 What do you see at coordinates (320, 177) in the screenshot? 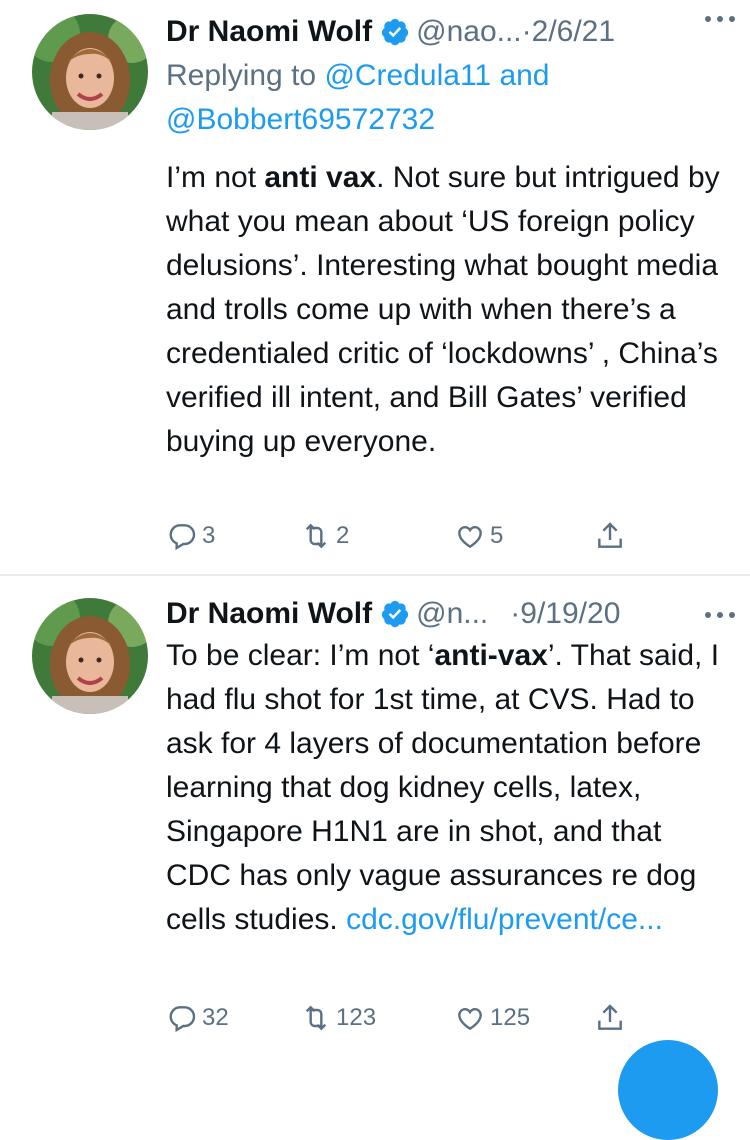
I see `tweet-text-bold: anti vax` at bounding box center [320, 177].